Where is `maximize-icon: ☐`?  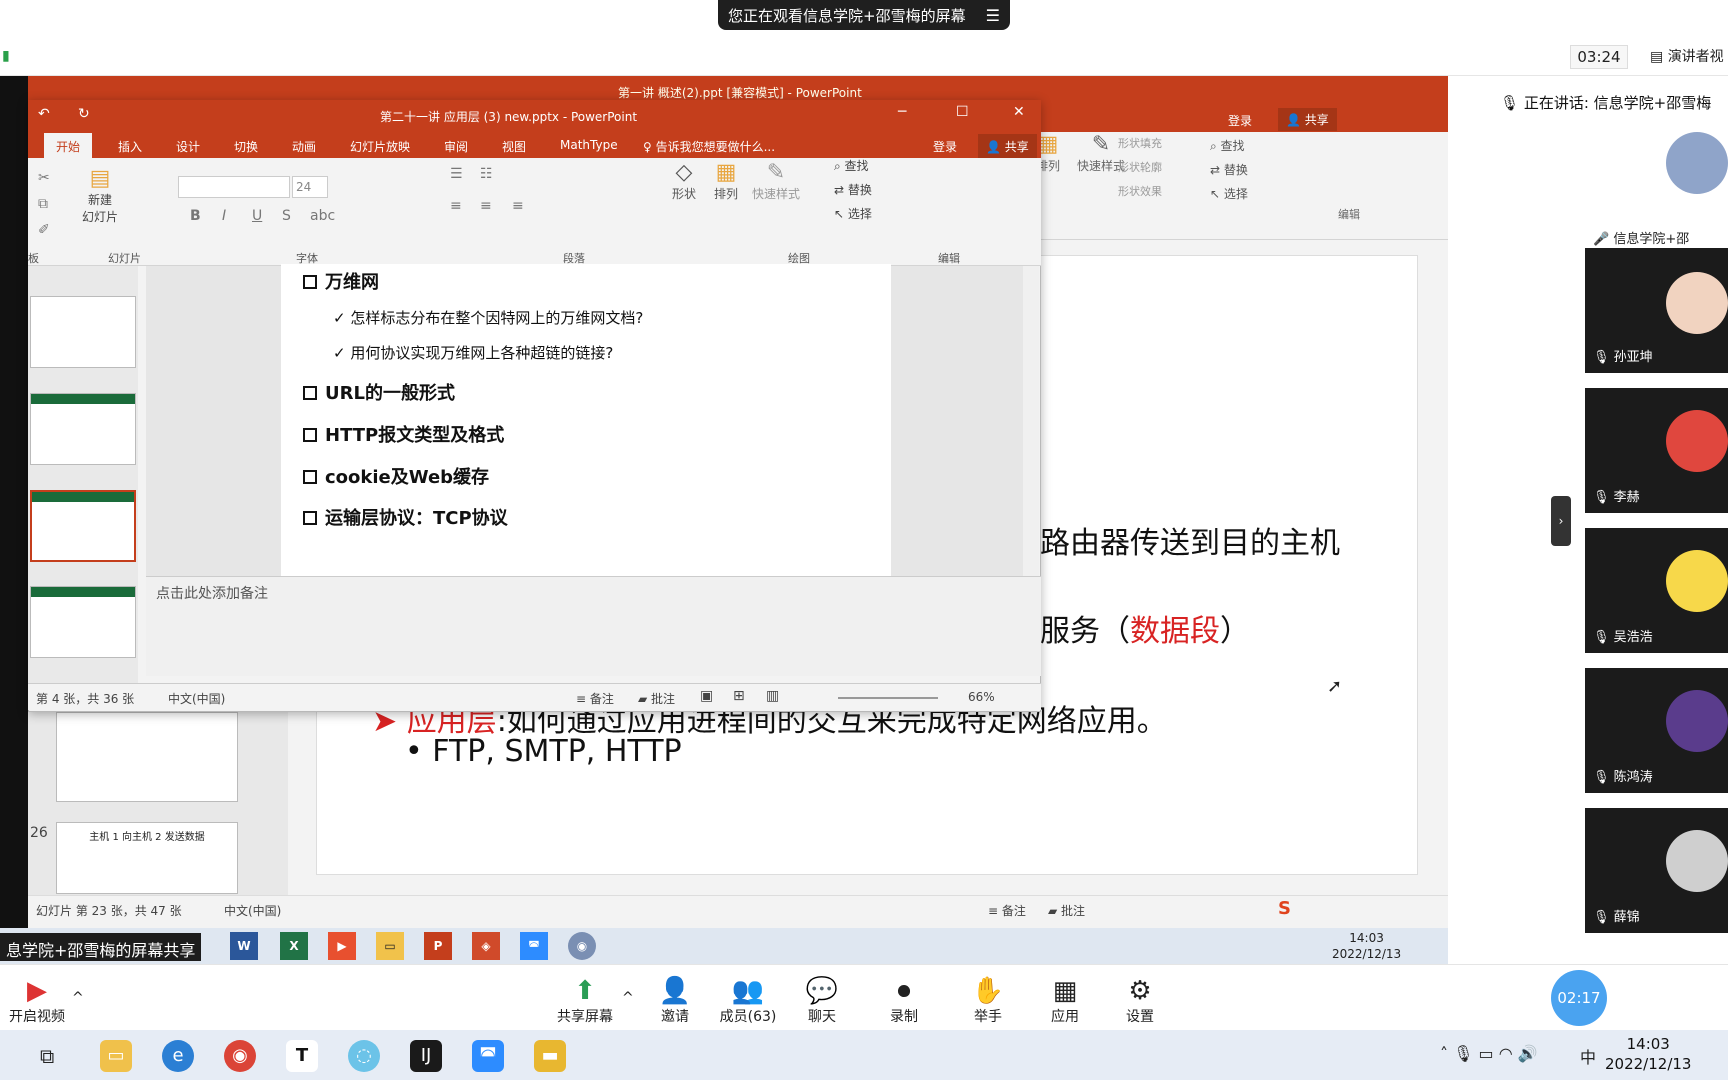 maximize-icon: ☐ is located at coordinates (962, 112).